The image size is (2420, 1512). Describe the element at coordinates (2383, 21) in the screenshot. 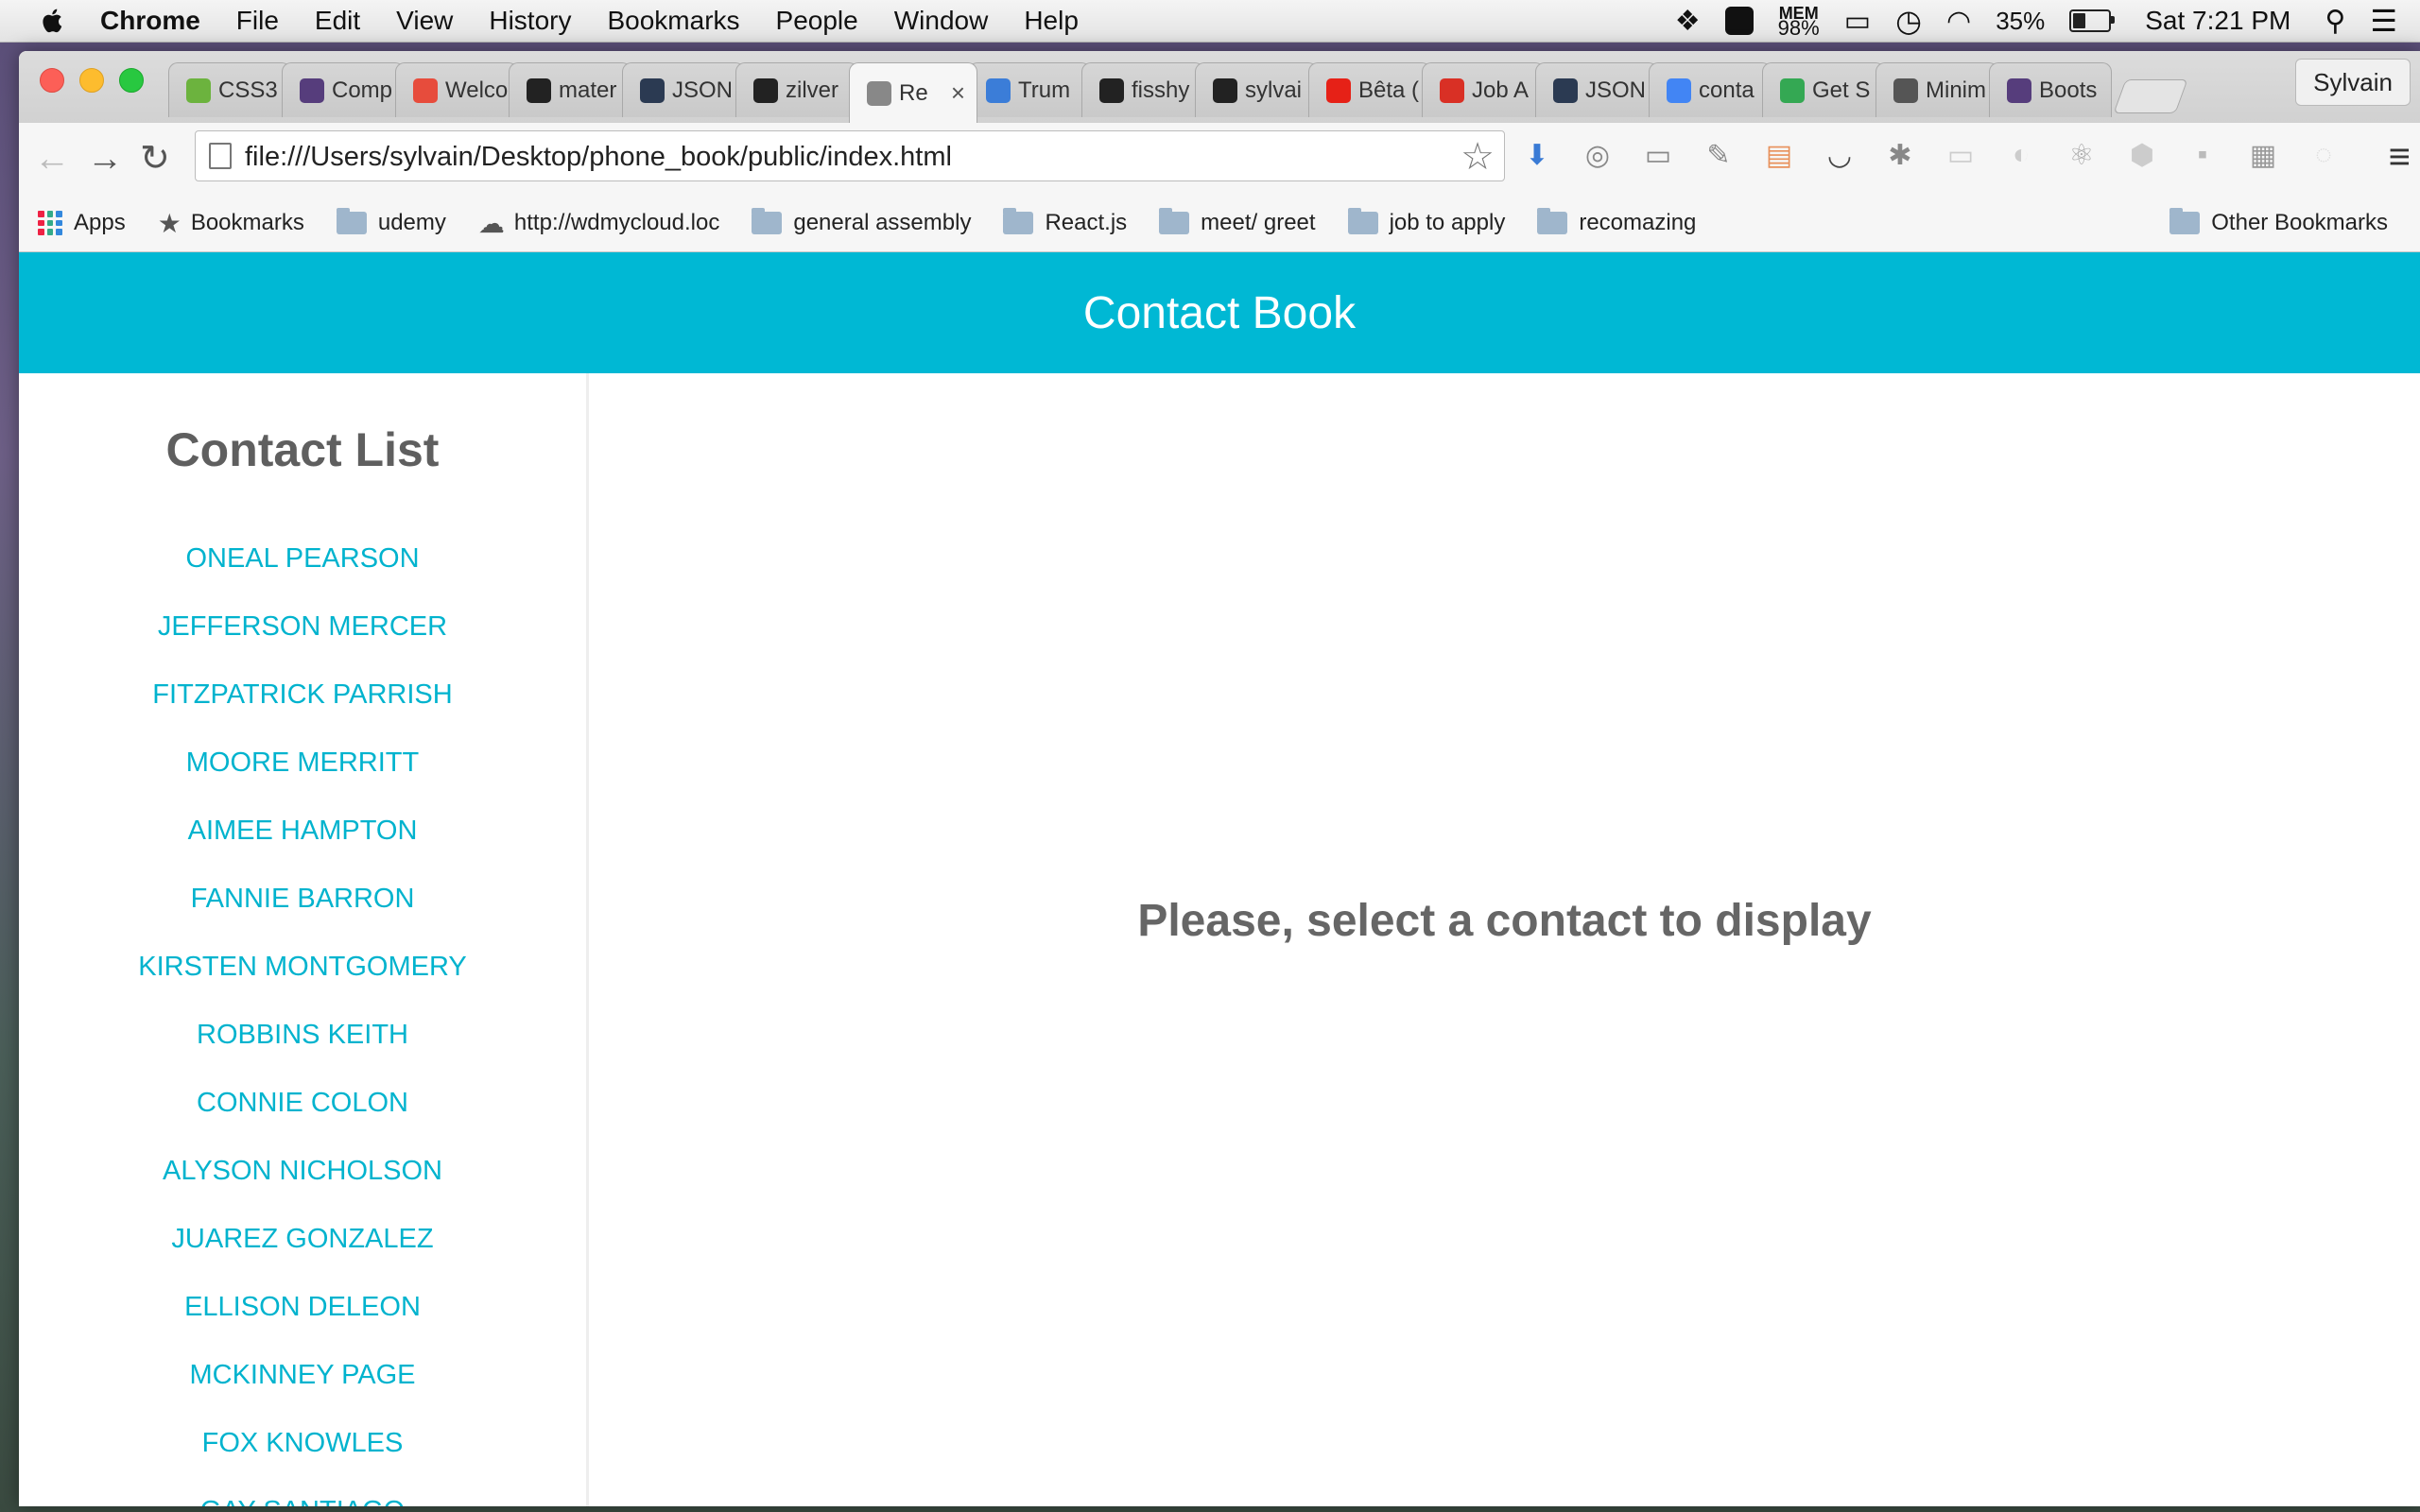

I see `notification-center-icon: ☰` at that location.